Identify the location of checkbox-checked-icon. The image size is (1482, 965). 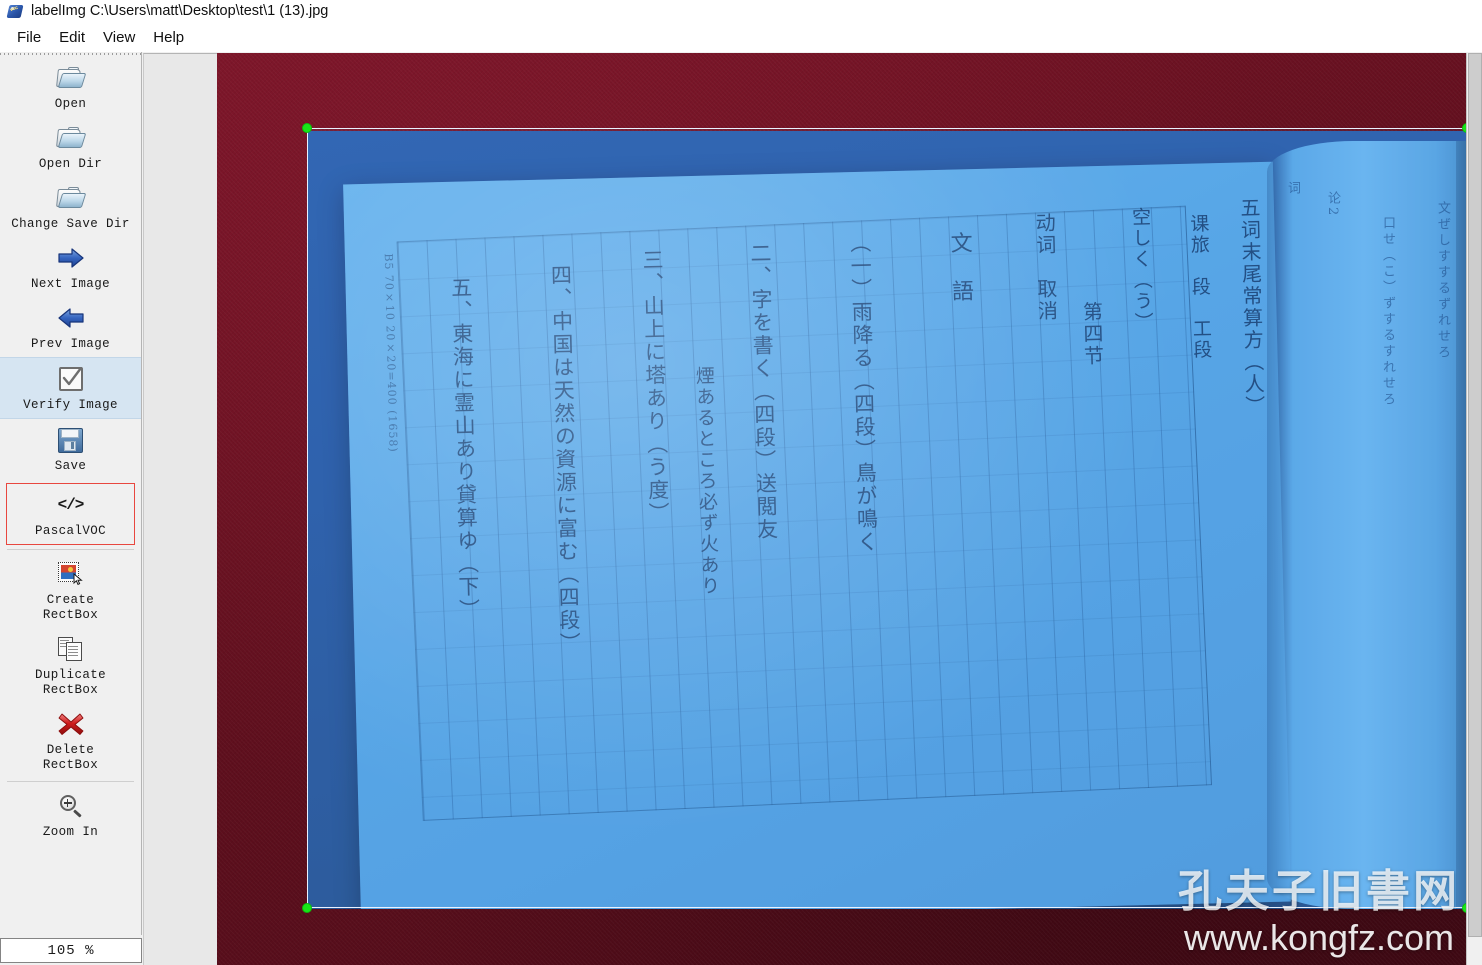
(71, 379).